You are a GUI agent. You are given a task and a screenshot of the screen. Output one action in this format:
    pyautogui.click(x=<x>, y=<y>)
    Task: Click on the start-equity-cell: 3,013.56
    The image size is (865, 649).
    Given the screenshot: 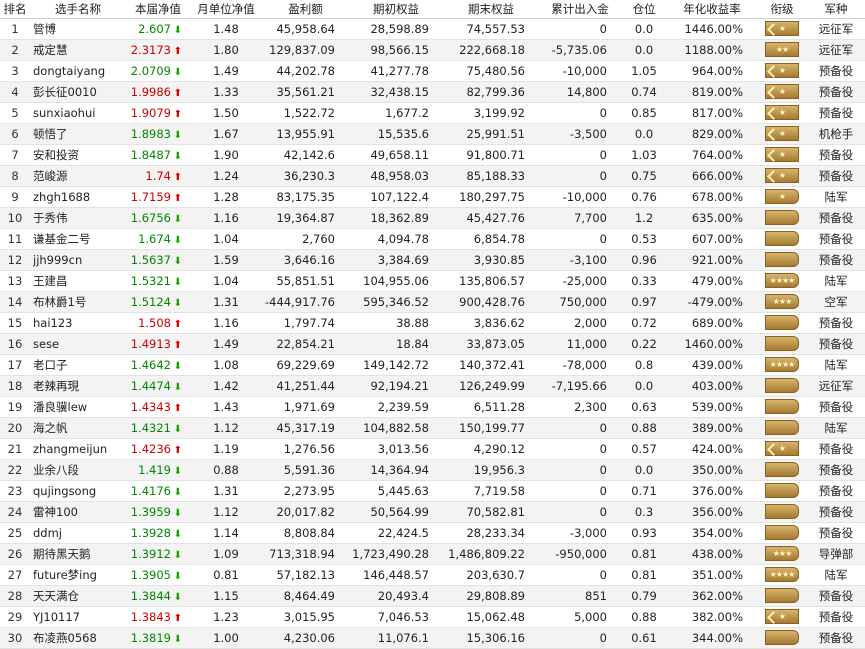 What is the action you would take?
    pyautogui.click(x=403, y=448)
    